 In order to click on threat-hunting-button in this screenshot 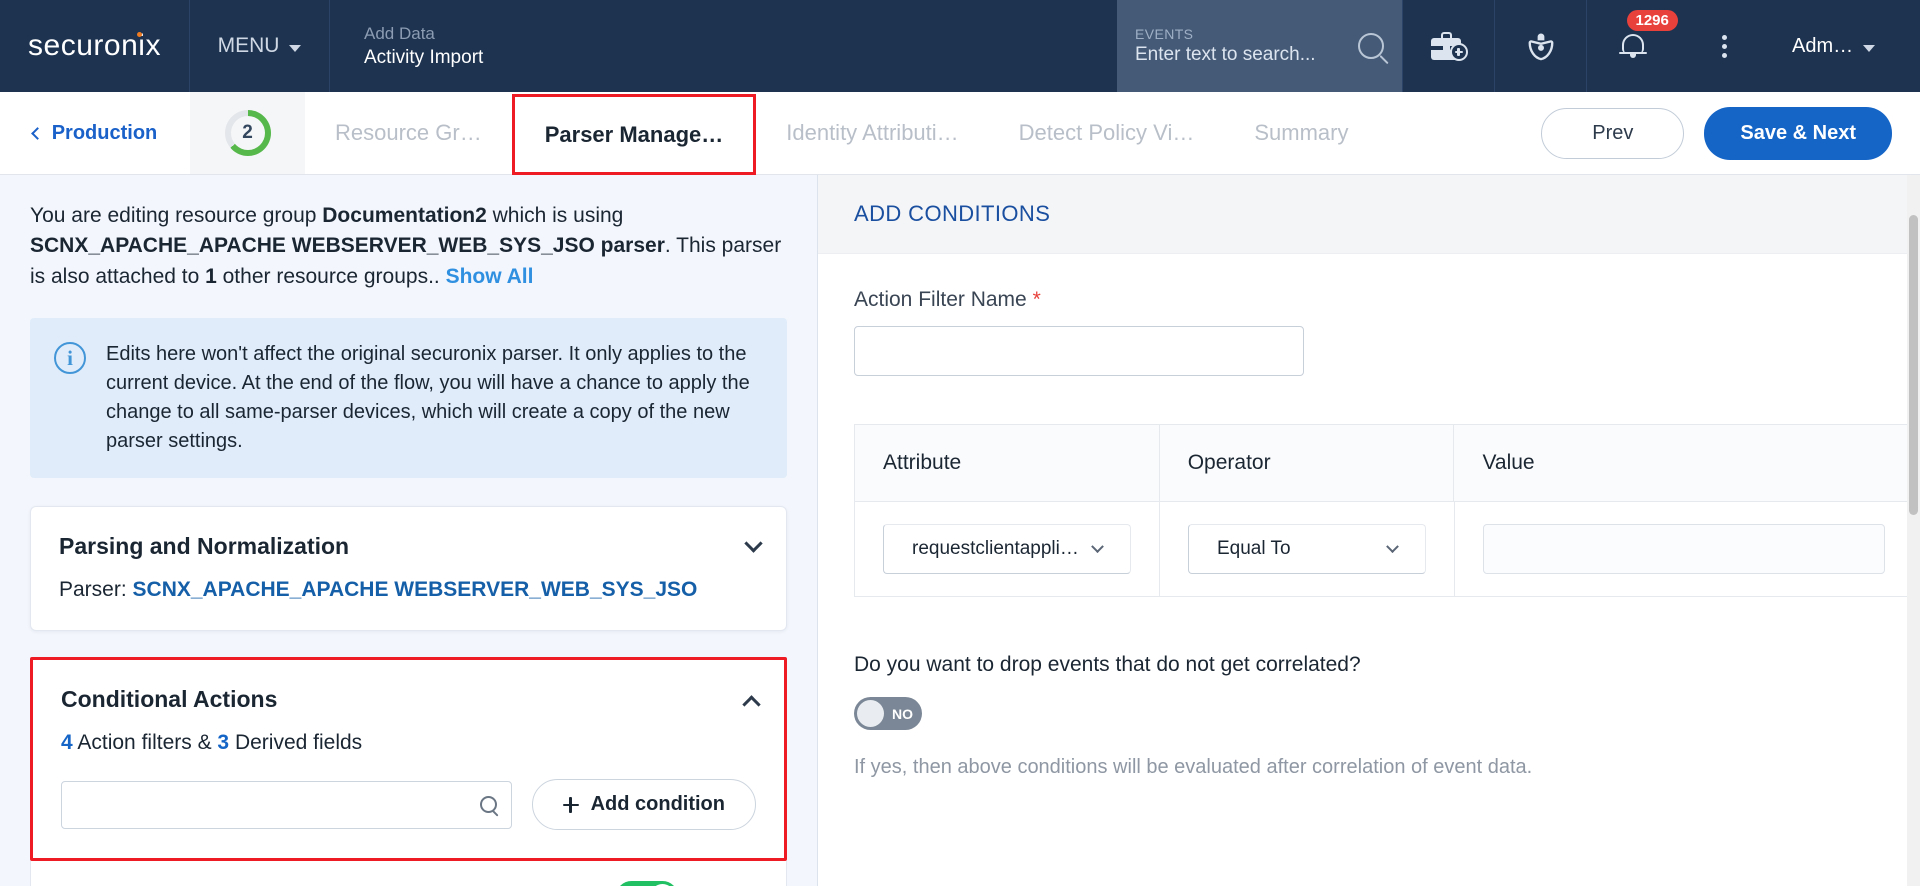, I will do `click(1540, 46)`.